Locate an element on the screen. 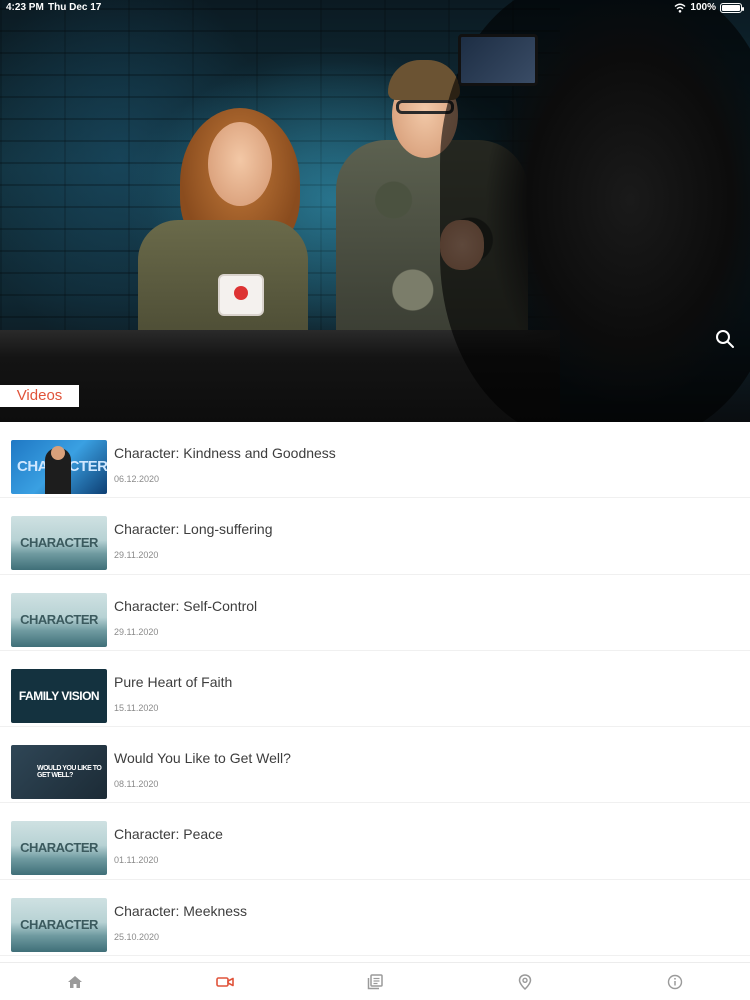  thumbnail-title: WOULD YOU LIKE TO GET WELL? is located at coordinates (69, 772).